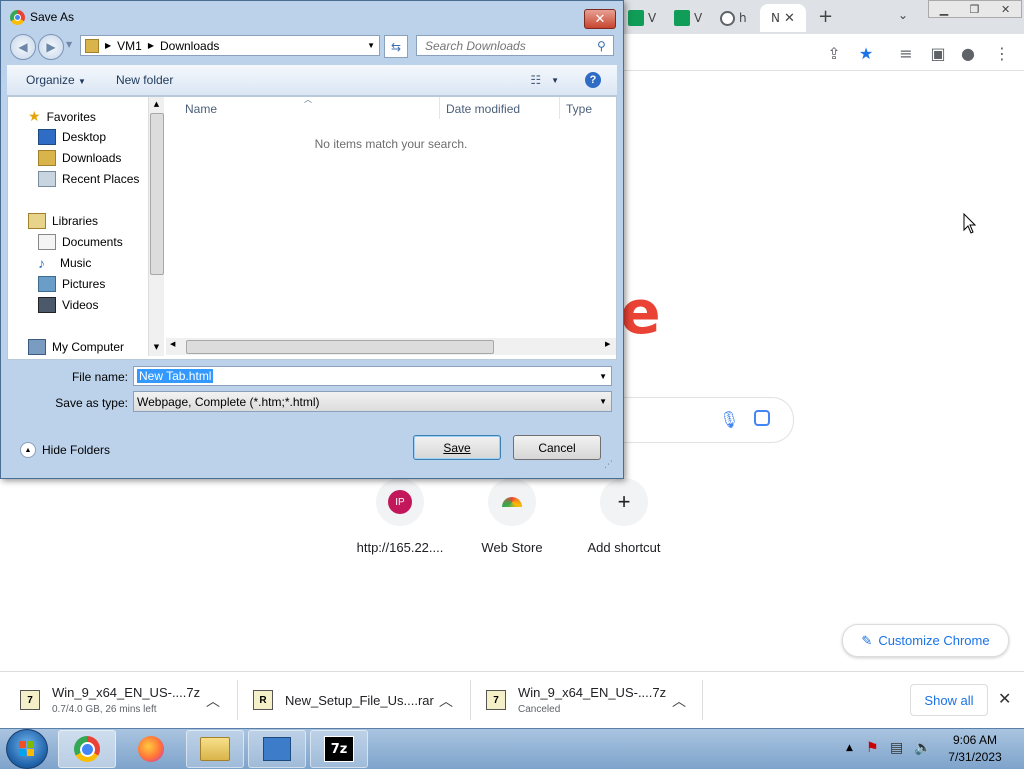  I want to click on search-field: ⚲, so click(515, 45).